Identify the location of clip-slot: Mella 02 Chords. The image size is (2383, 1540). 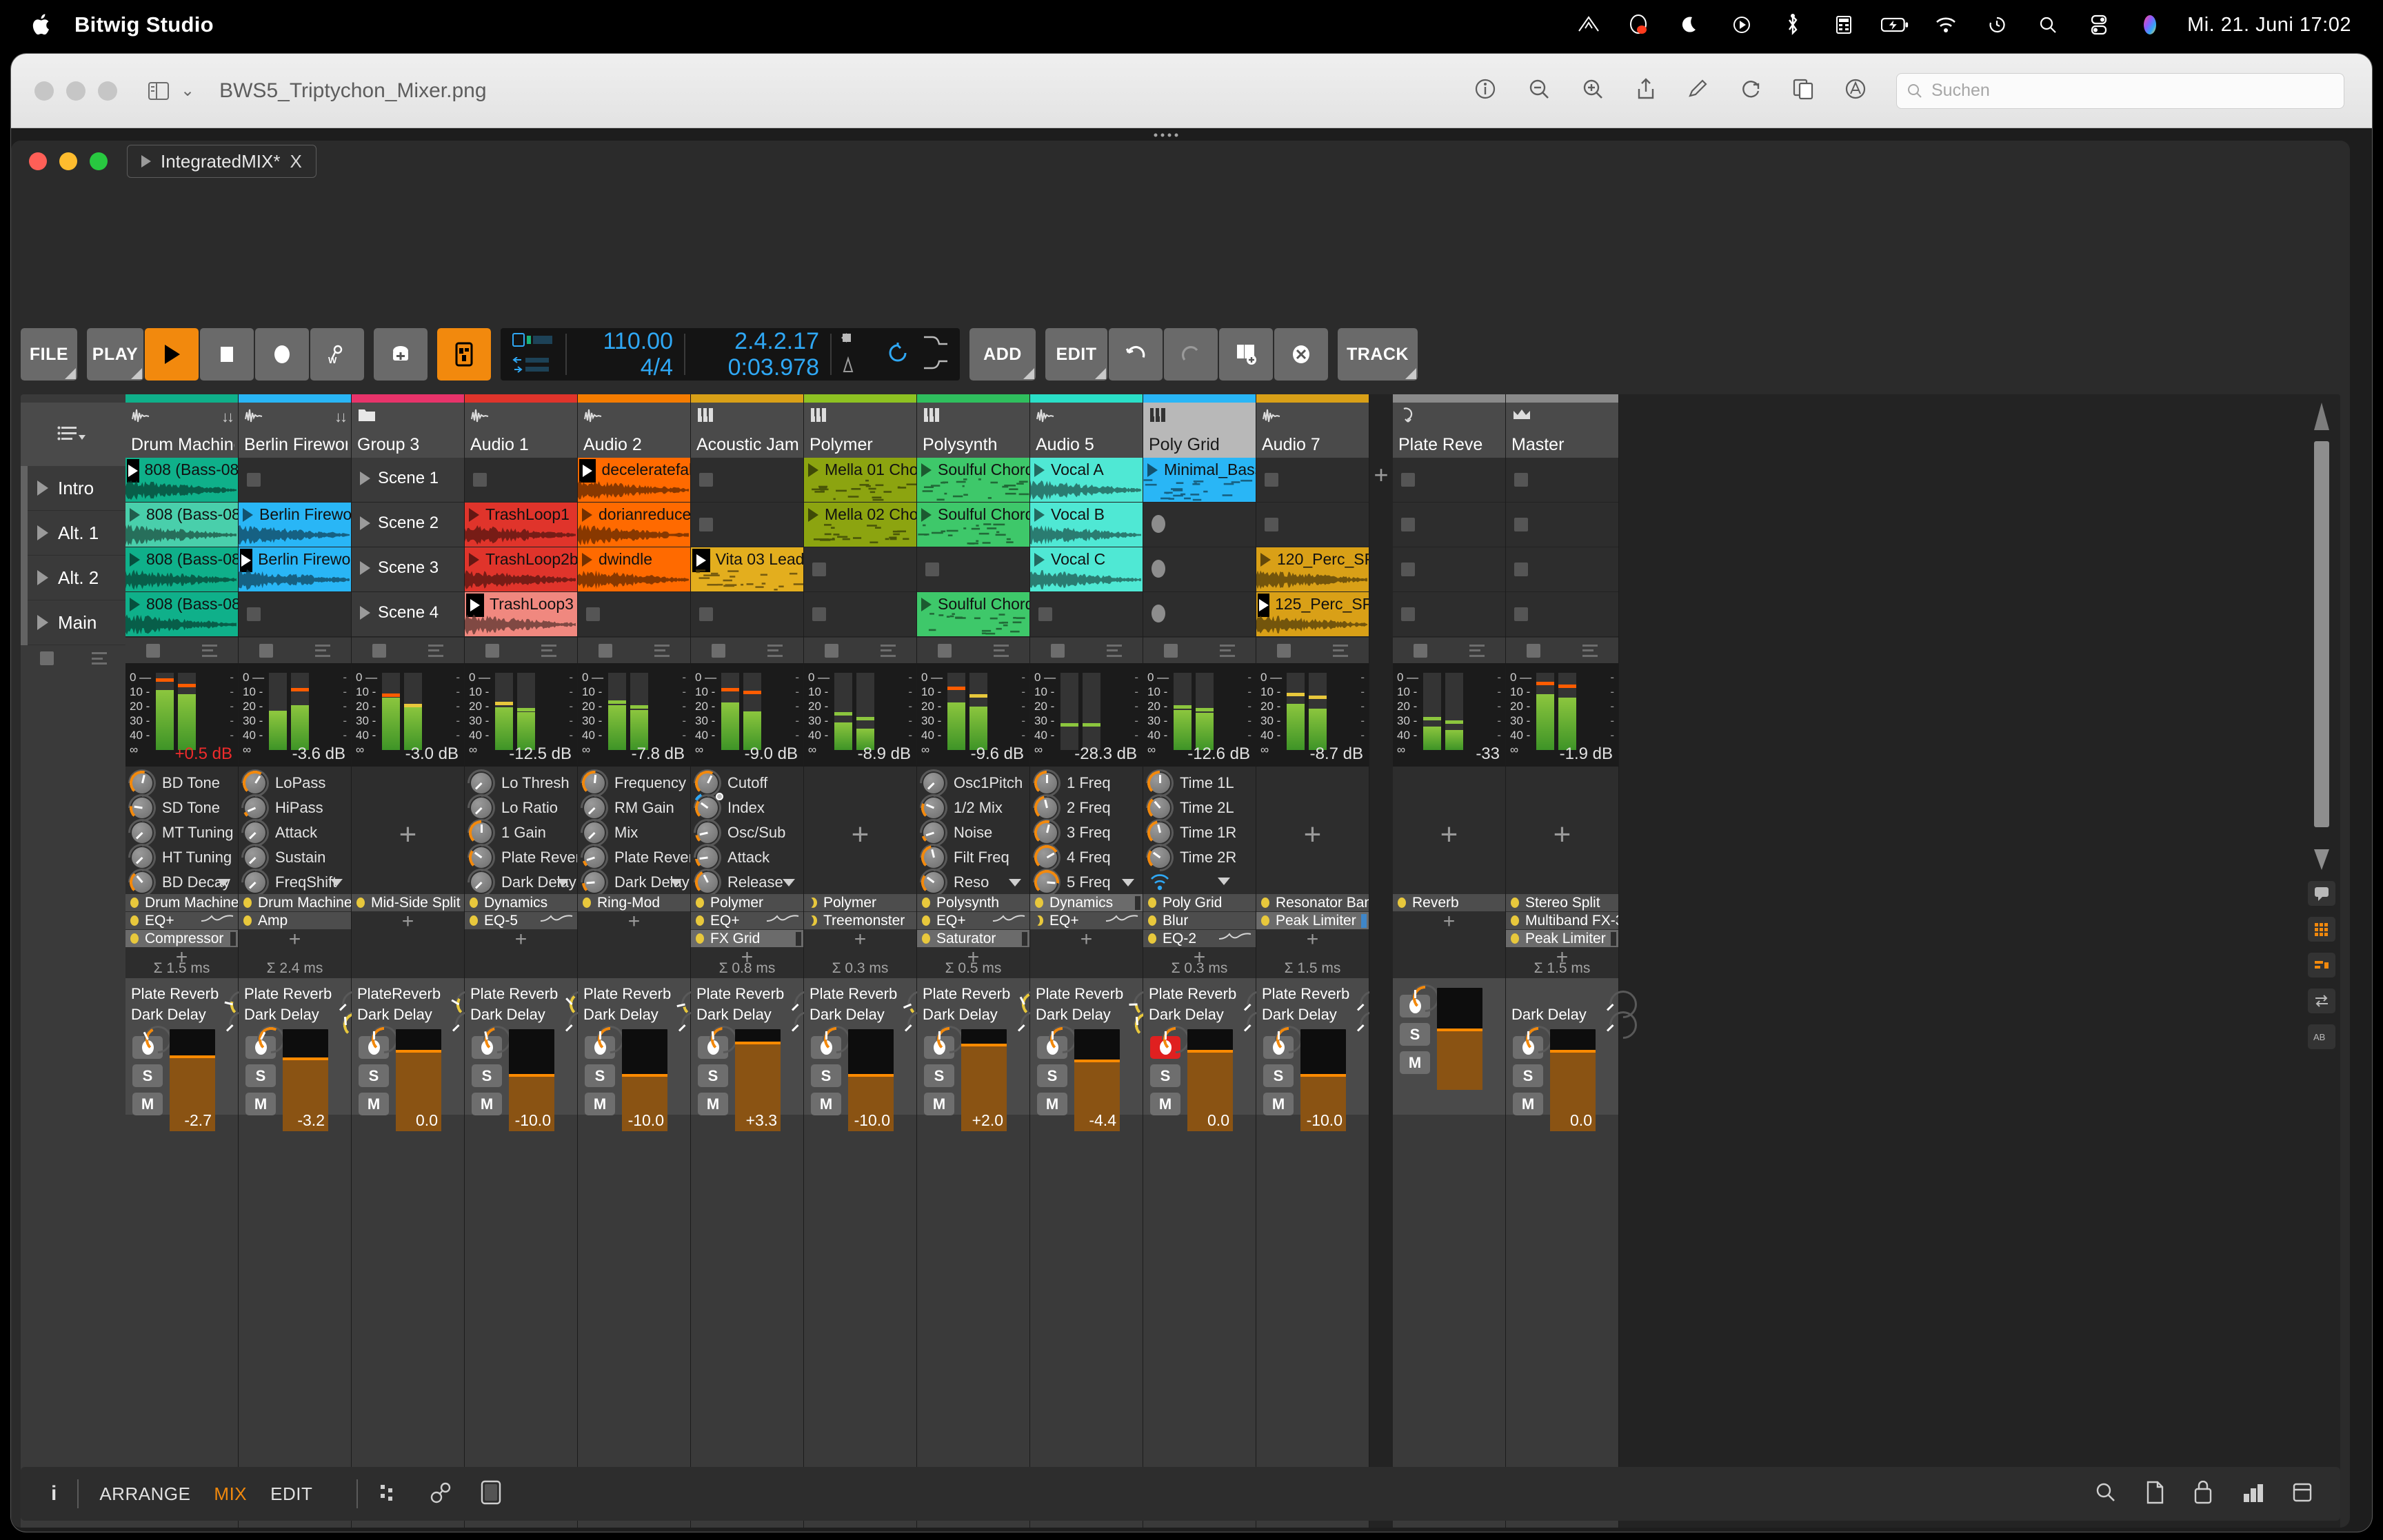
(860, 525).